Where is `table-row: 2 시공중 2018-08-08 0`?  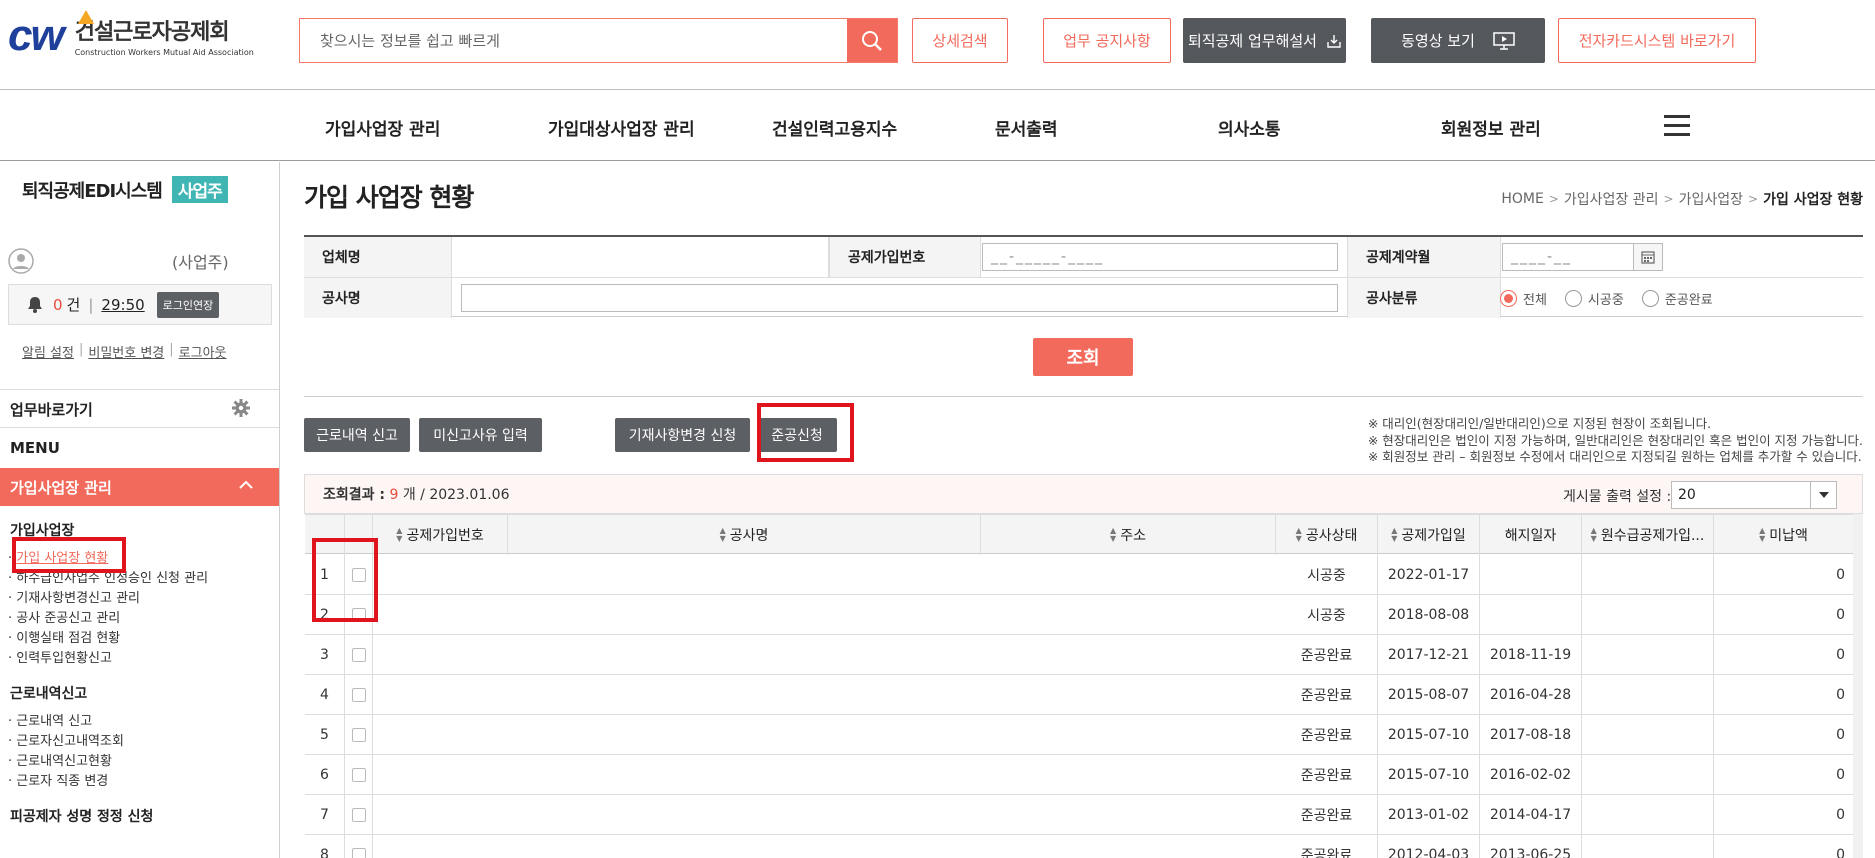
table-row: 2 시공중 2018-08-08 0 is located at coordinates (1079, 615).